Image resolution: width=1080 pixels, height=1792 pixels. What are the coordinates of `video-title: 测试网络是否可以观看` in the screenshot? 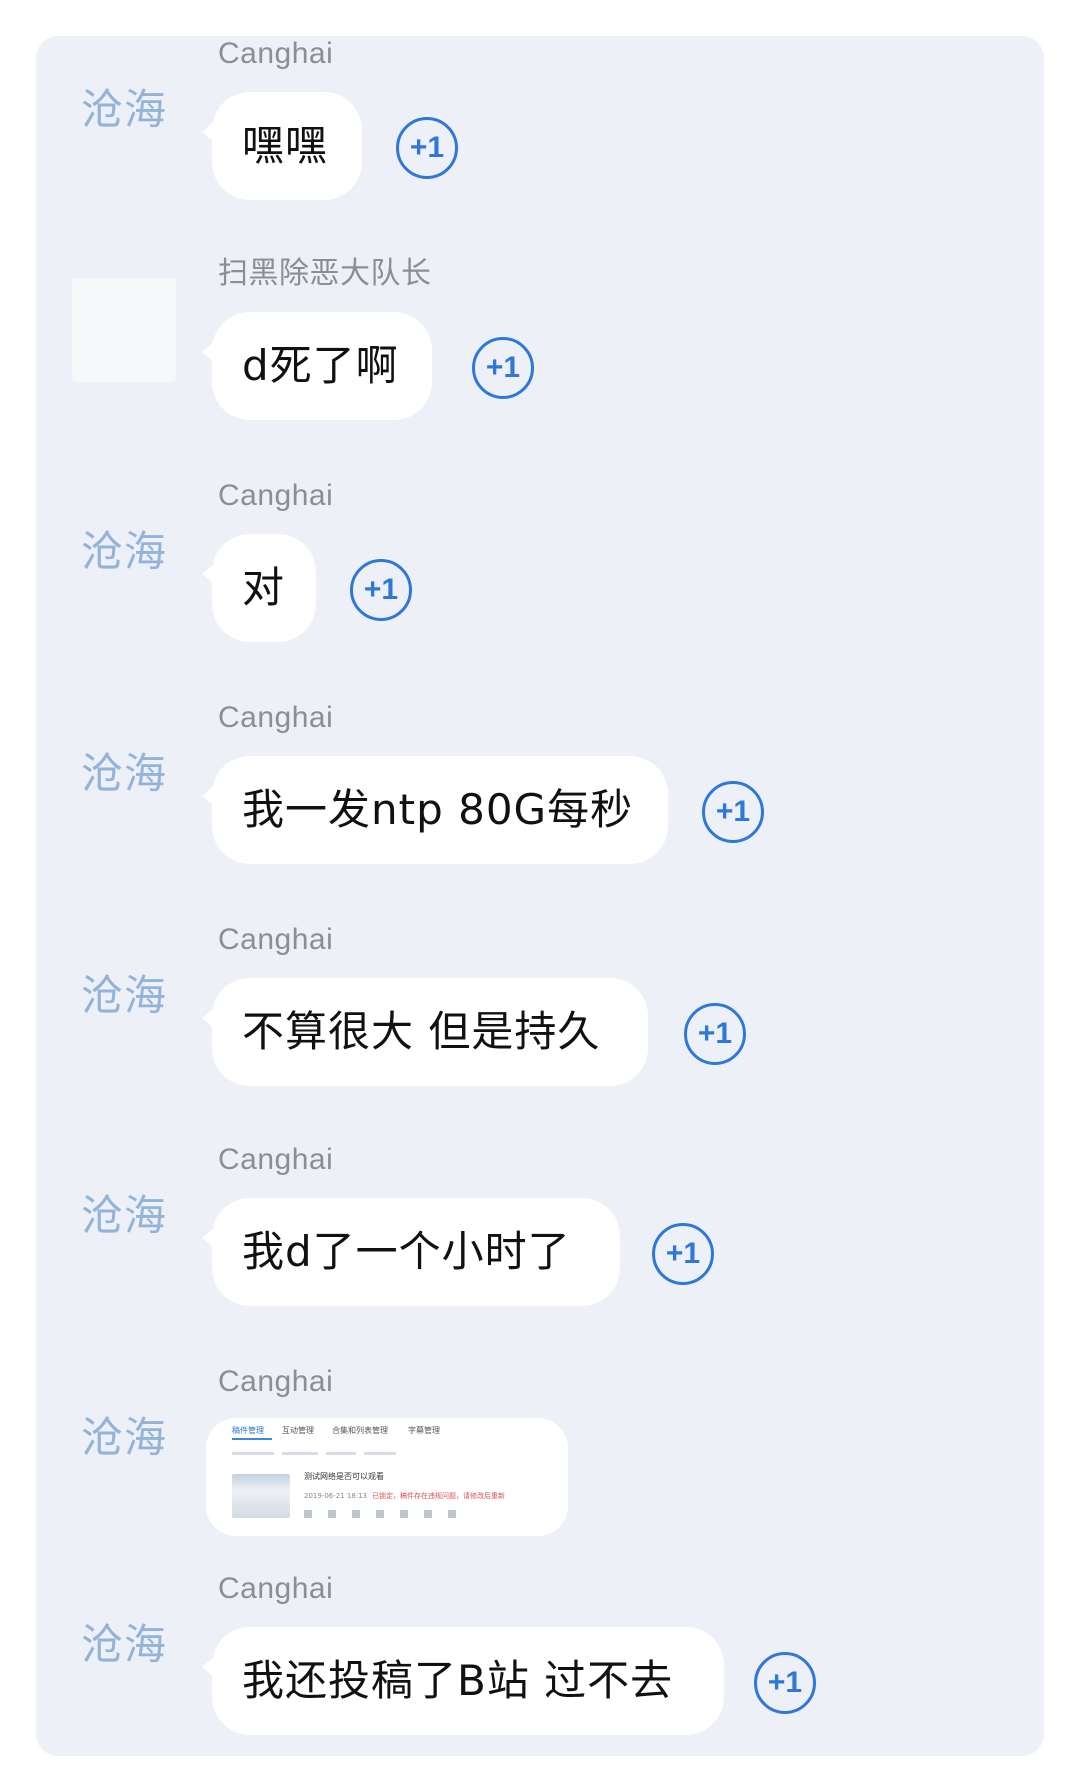 It's located at (344, 1476).